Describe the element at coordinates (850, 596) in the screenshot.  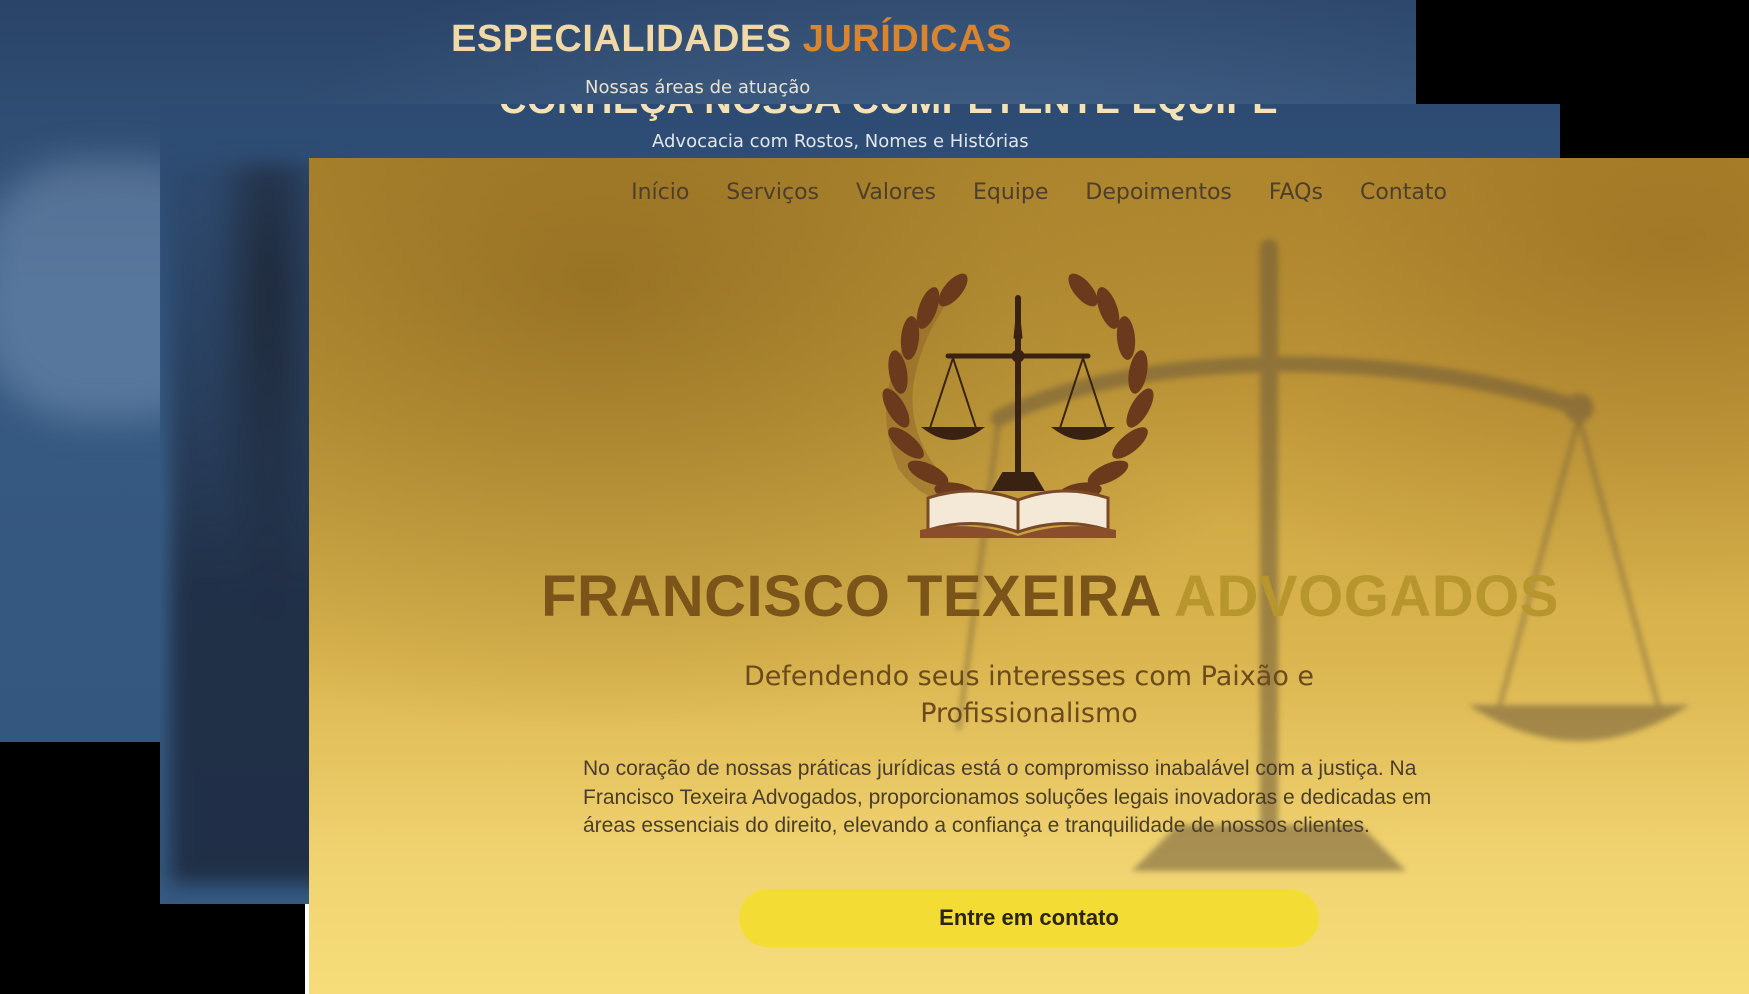
I see `hero-title-main: FRANCISCO TEXEIRA` at that location.